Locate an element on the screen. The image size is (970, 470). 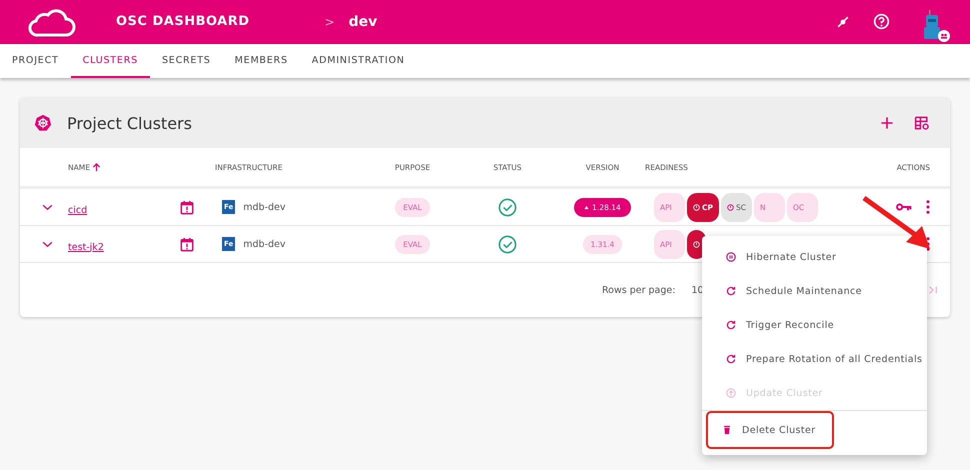
nav-tab: SECRETS is located at coordinates (186, 61).